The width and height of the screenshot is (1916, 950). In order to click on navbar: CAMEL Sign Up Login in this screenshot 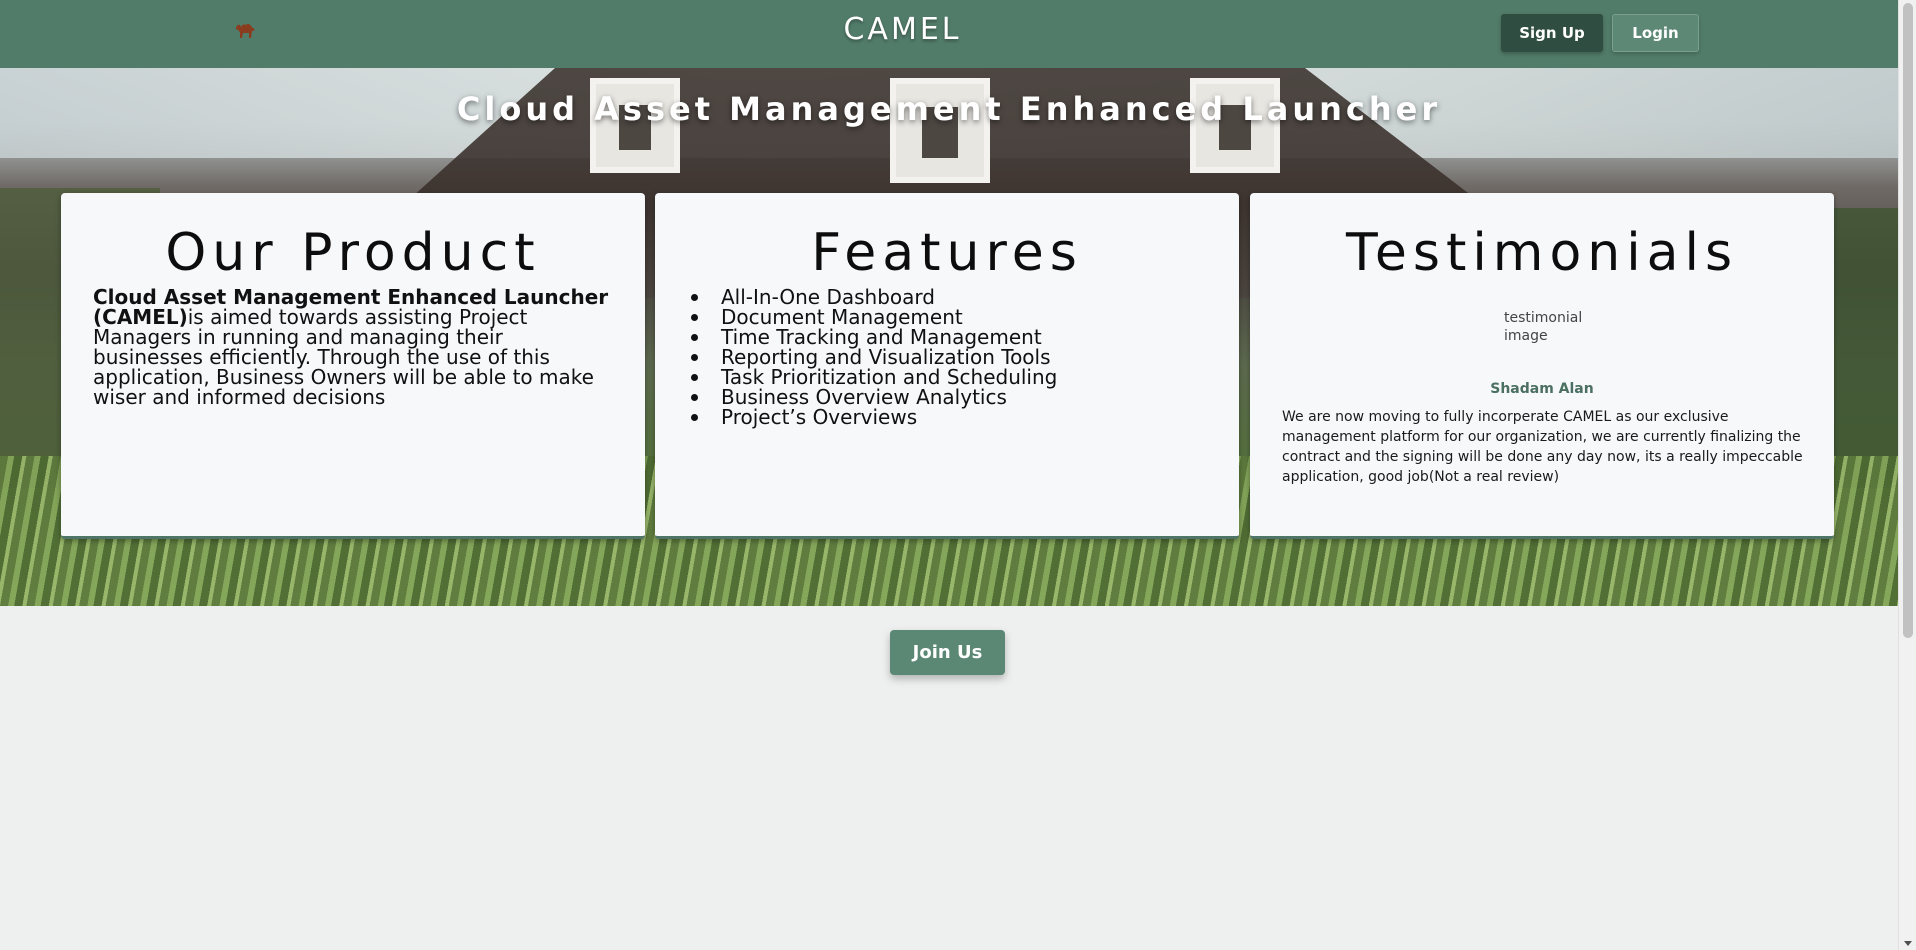, I will do `click(949, 34)`.